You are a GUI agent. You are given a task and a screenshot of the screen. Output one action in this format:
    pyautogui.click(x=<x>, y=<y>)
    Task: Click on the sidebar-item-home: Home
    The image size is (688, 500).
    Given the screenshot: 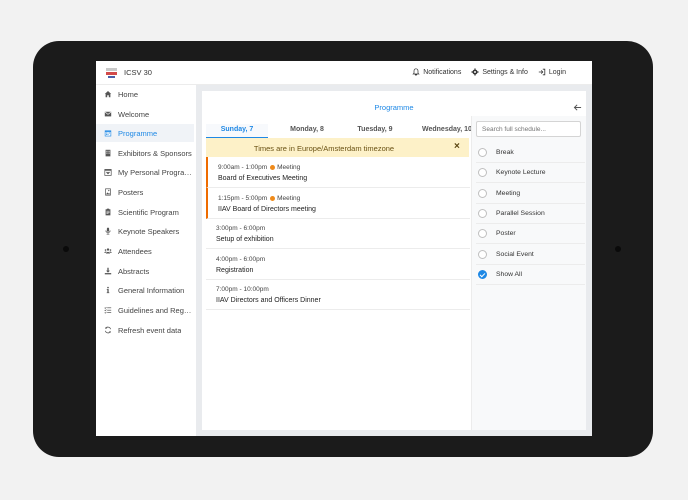 What is the action you would take?
    pyautogui.click(x=145, y=94)
    